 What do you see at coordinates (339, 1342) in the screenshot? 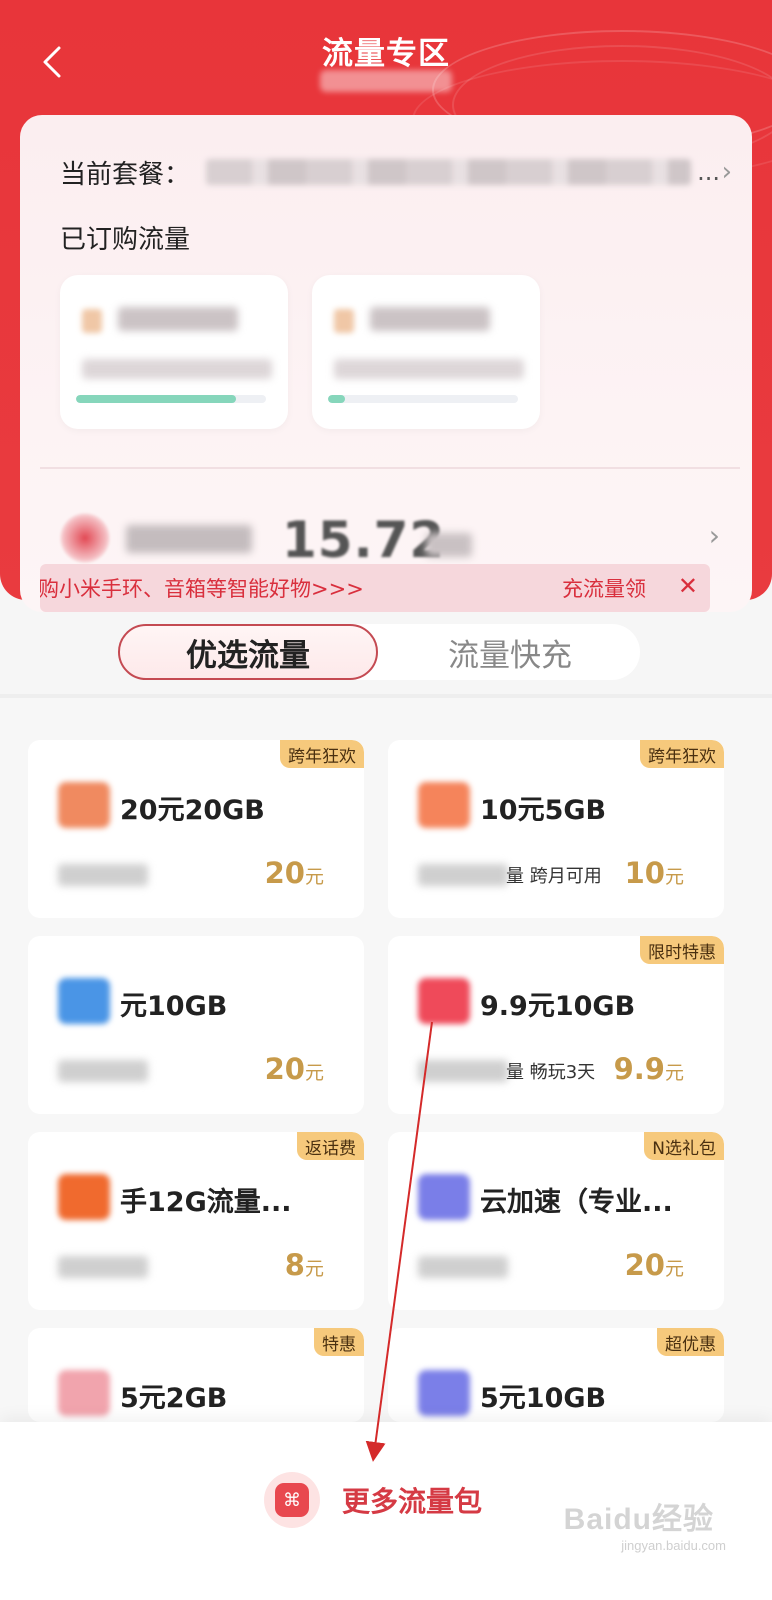
I see `product-tag: 特惠` at bounding box center [339, 1342].